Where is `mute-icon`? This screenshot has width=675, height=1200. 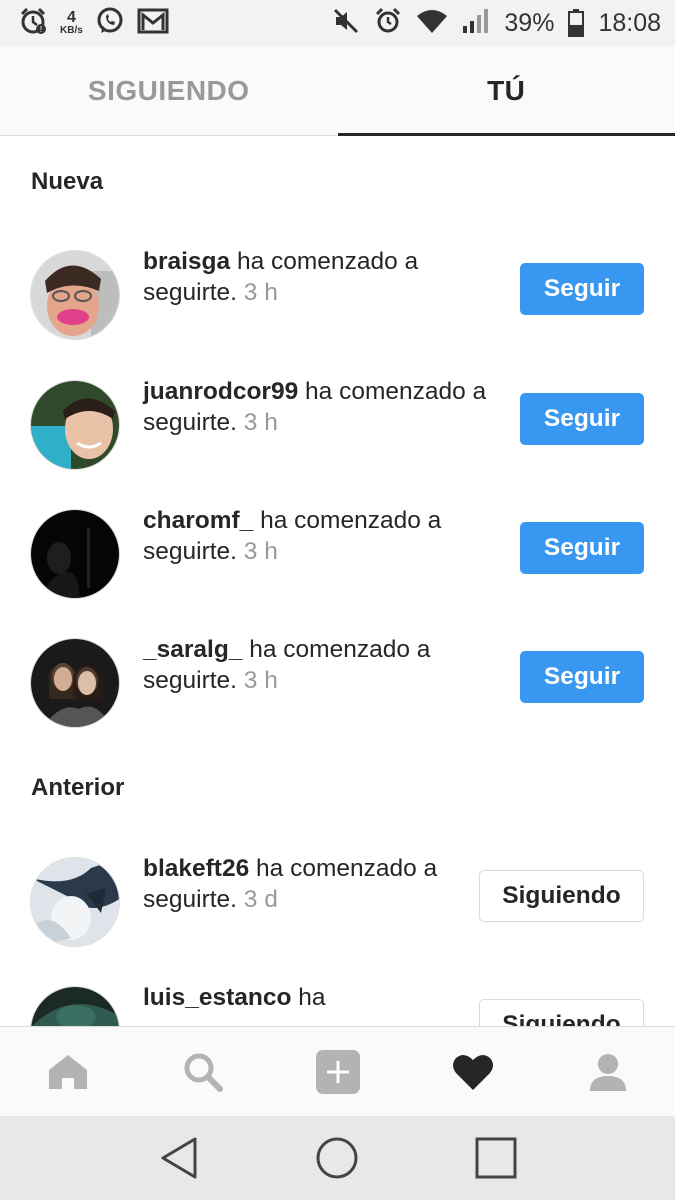
mute-icon is located at coordinates (346, 23).